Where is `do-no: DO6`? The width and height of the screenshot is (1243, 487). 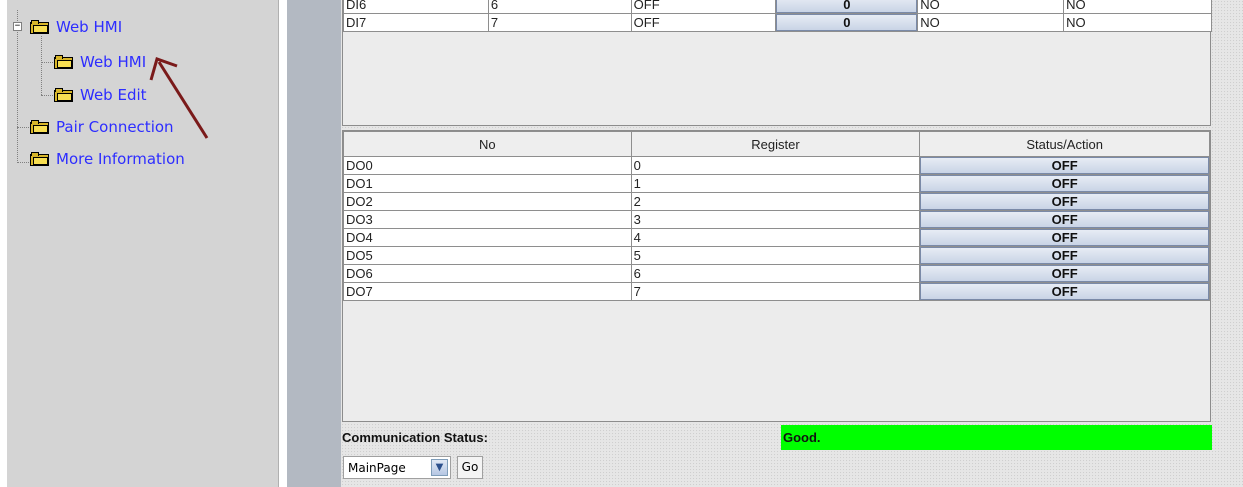
do-no: DO6 is located at coordinates (487, 273).